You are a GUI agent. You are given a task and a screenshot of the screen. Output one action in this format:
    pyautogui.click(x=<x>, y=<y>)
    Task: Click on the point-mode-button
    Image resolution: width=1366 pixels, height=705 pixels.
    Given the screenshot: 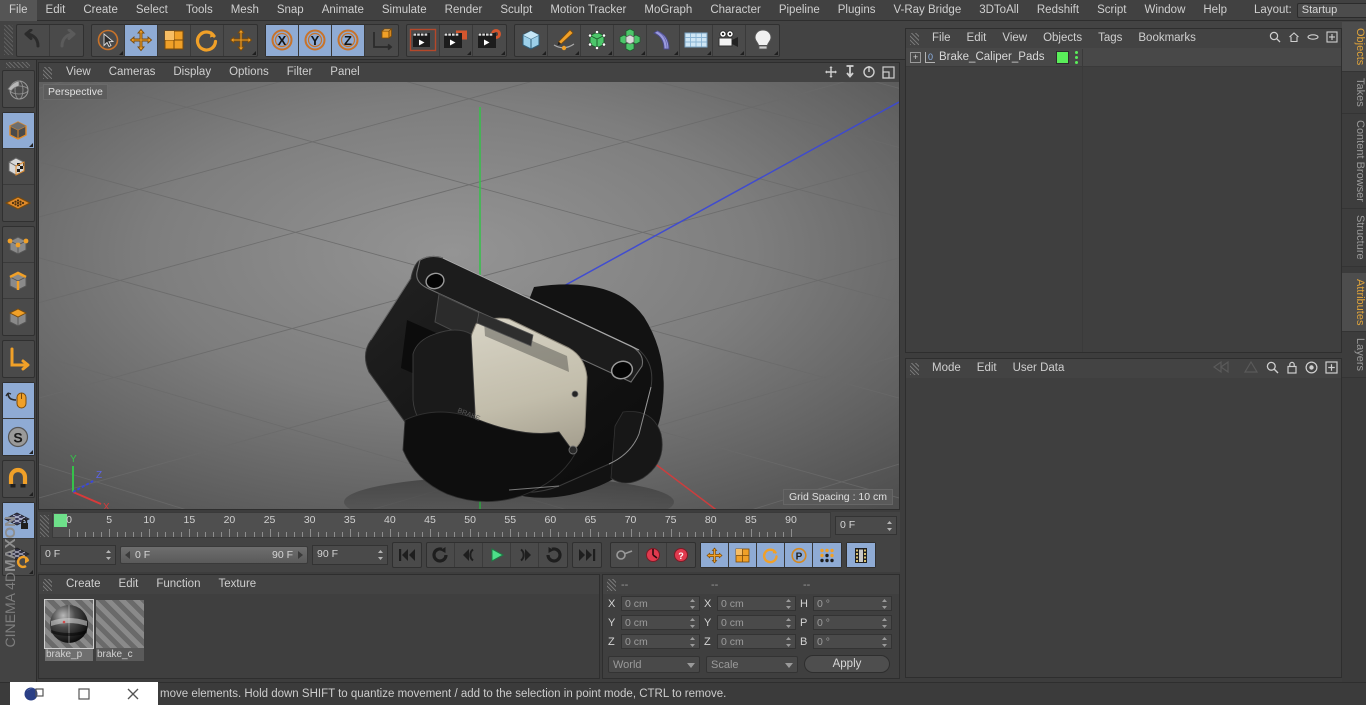 What is the action you would take?
    pyautogui.click(x=18, y=245)
    